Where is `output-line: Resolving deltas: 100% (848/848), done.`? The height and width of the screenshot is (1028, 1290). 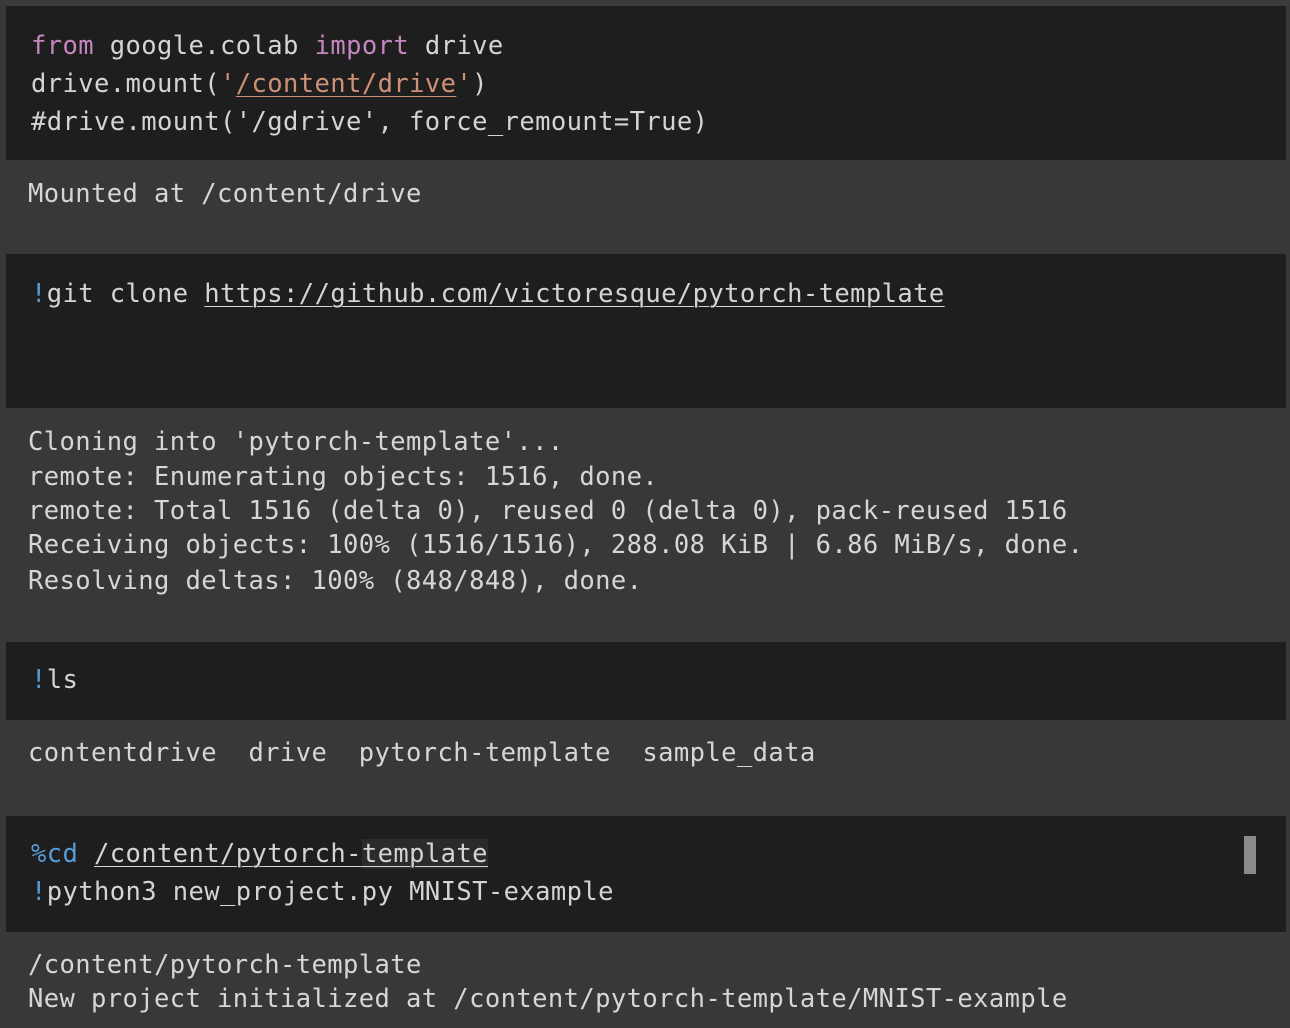
output-line: Resolving deltas: 100% (848/848), done. is located at coordinates (335, 581).